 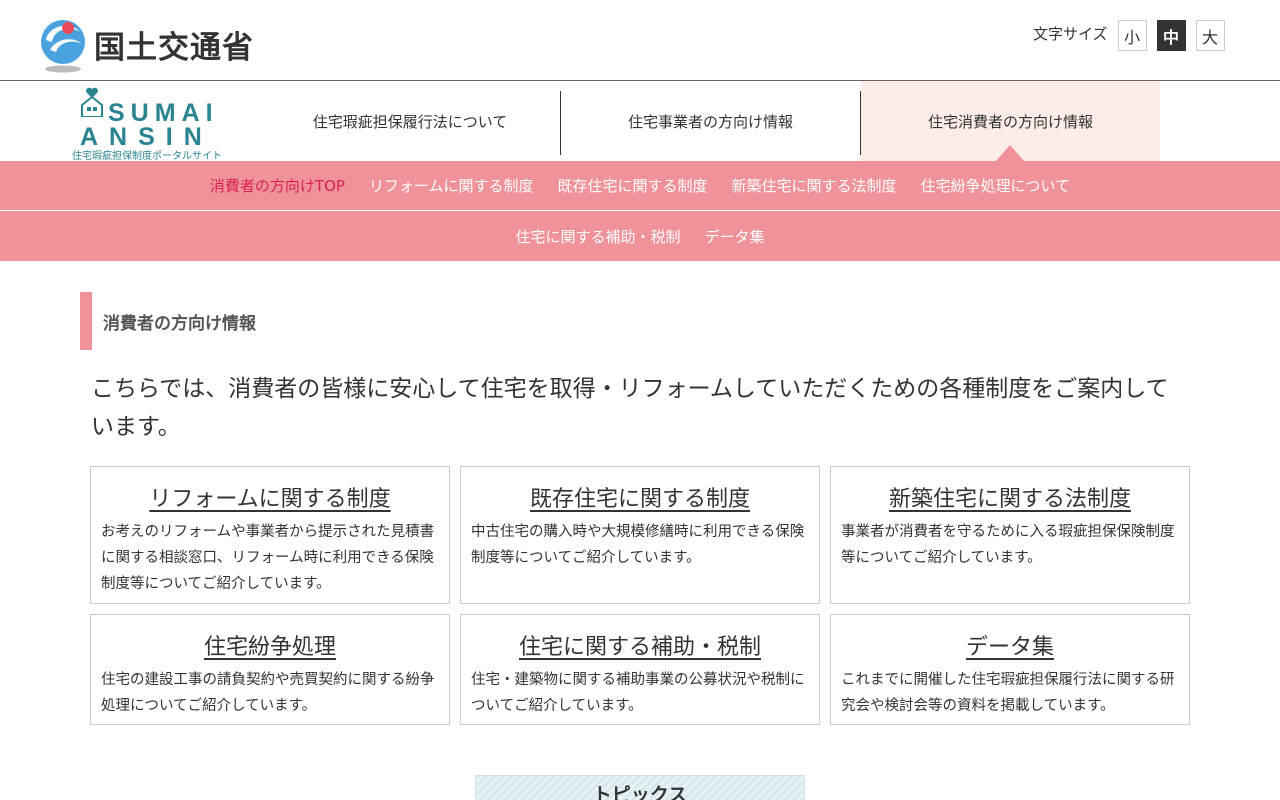 I want to click on card-title-link: リフォームに関する制度, so click(x=270, y=497).